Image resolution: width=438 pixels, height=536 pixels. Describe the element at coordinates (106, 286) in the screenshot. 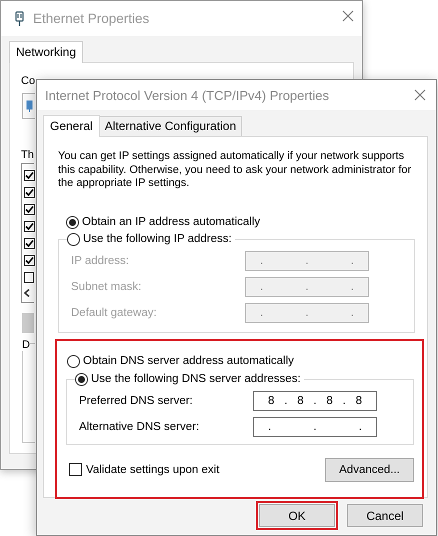

I see `field-label: Subnet mask:` at that location.